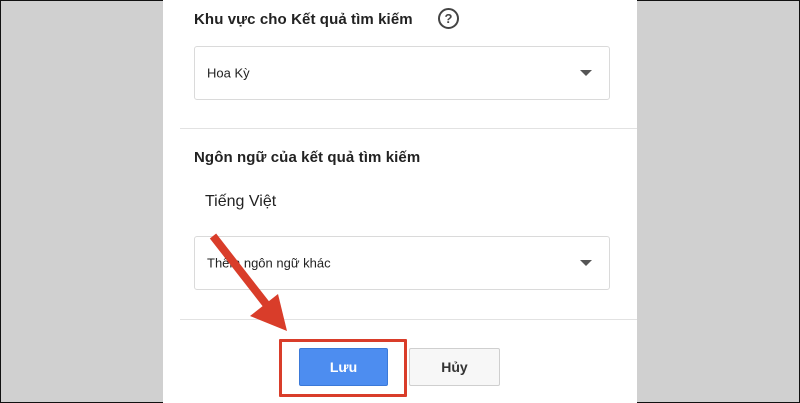  What do you see at coordinates (239, 270) in the screenshot?
I see `arrow-shaft` at bounding box center [239, 270].